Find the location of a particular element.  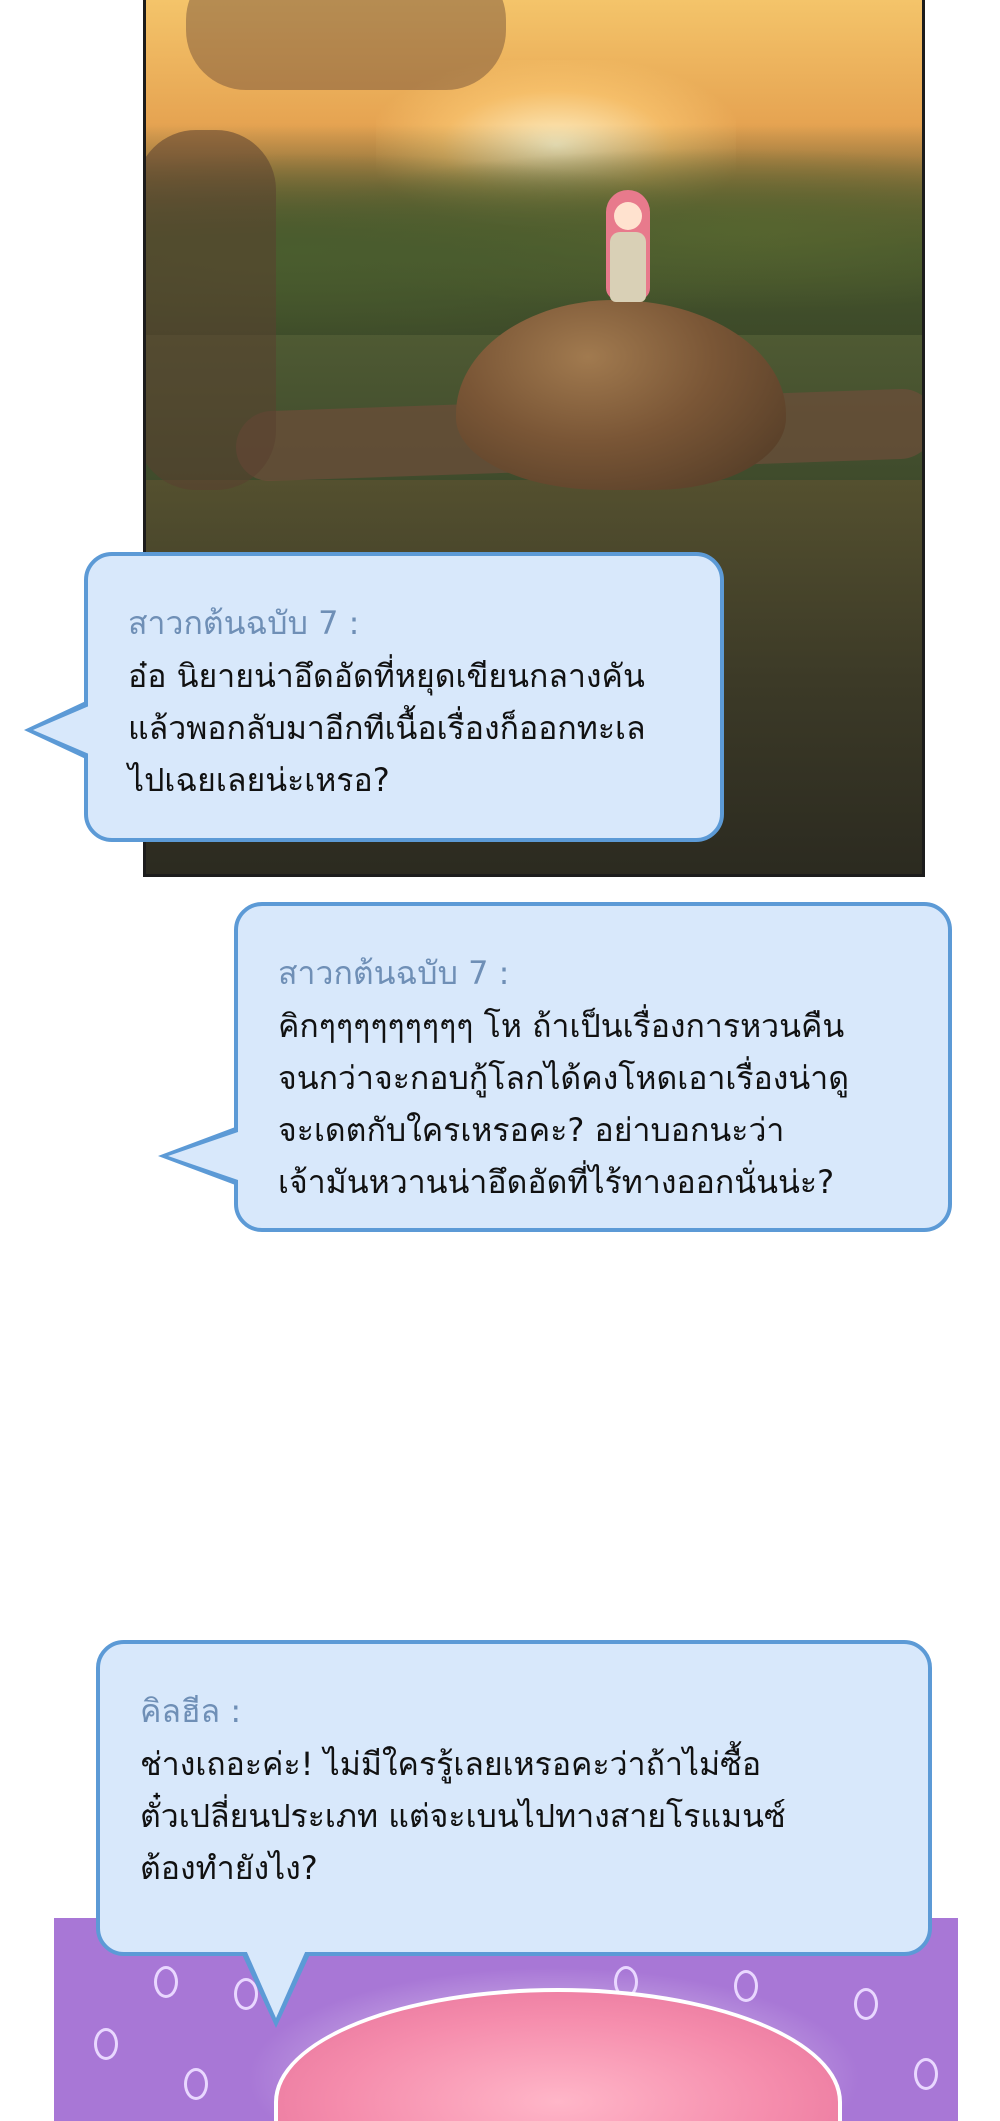

speaker-name: คิลฮีล : is located at coordinates (191, 1711).